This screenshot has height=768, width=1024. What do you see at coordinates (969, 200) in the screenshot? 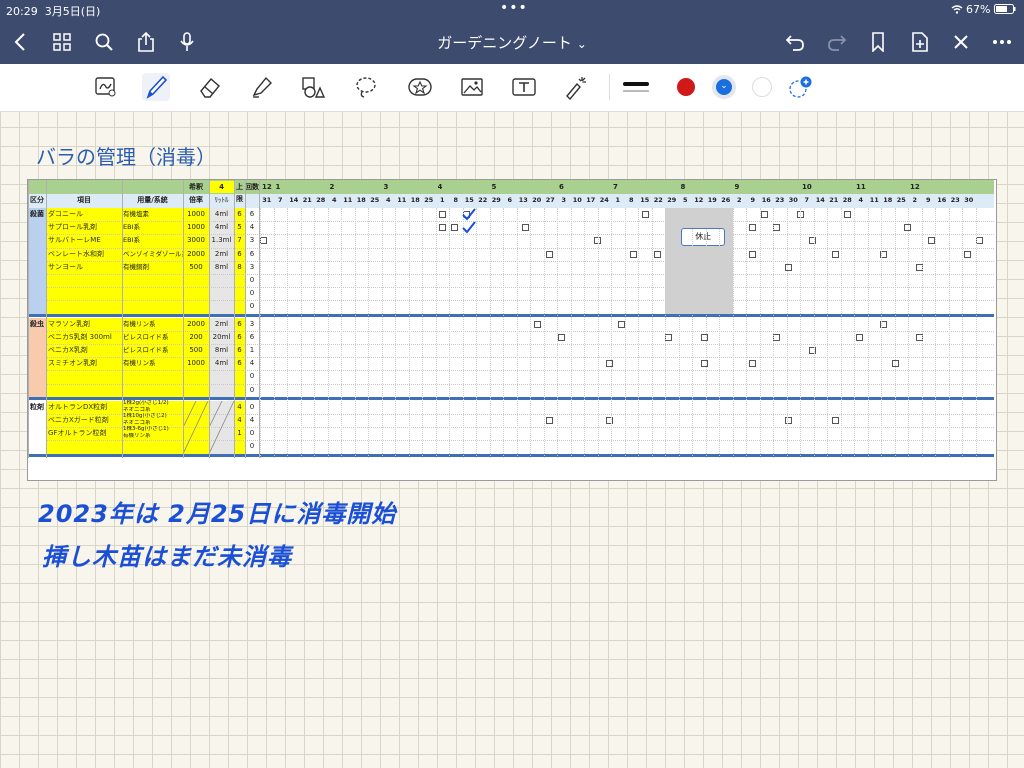
I see `day-label: 30` at bounding box center [969, 200].